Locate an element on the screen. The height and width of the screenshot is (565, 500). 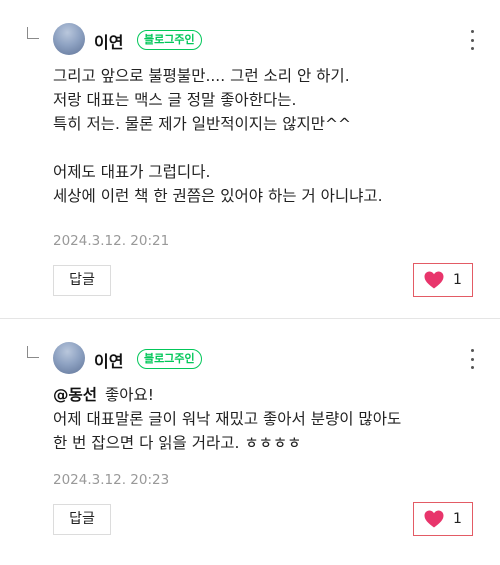
comment-line: 그리고 앞으로 불평불만.... 그런 소리 안 하기. is located at coordinates (201, 76).